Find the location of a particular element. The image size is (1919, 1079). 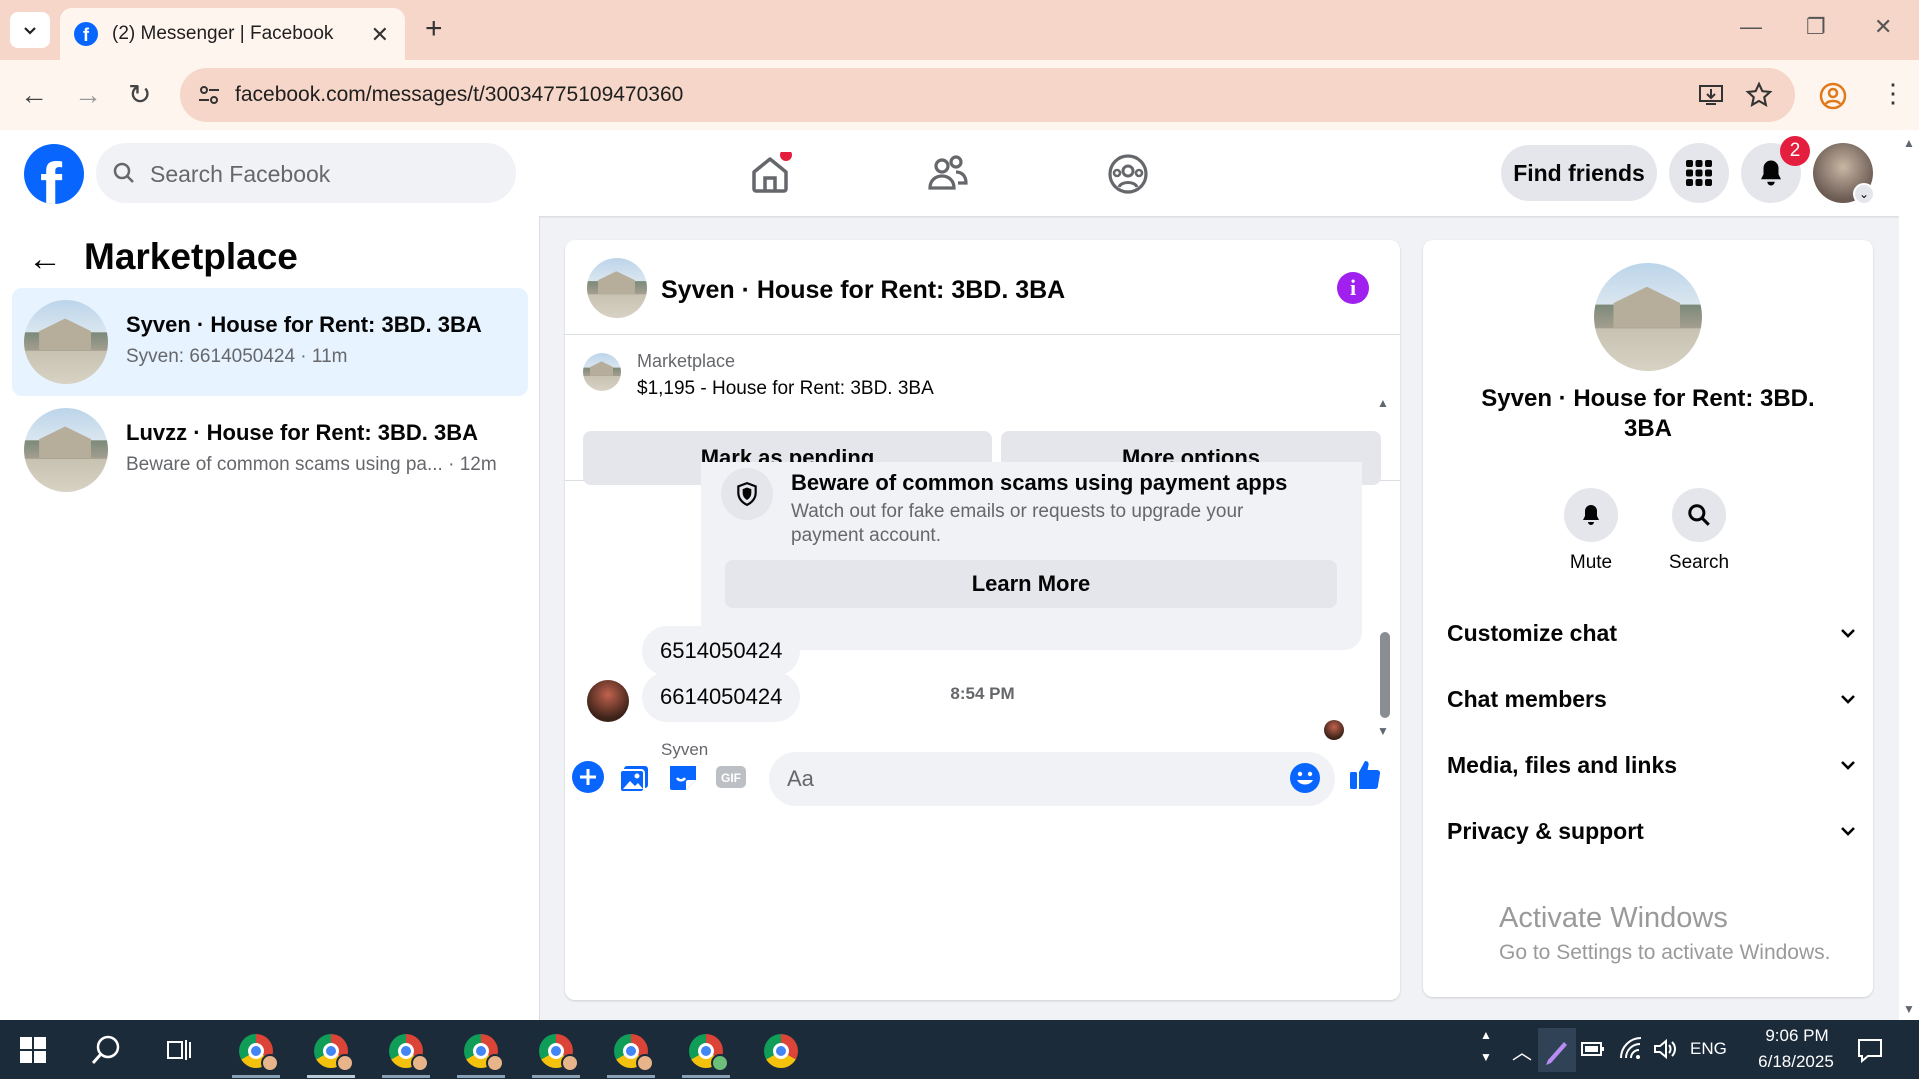

site-info-icon is located at coordinates (209, 95).